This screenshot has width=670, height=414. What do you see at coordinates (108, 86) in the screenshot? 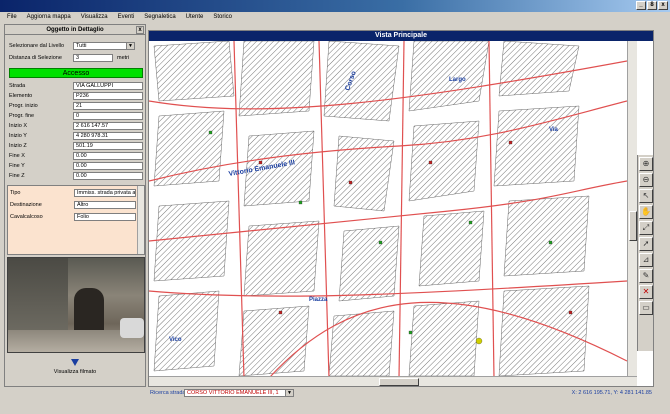
I see `strada-value: VIA GALLUPPI` at bounding box center [108, 86].